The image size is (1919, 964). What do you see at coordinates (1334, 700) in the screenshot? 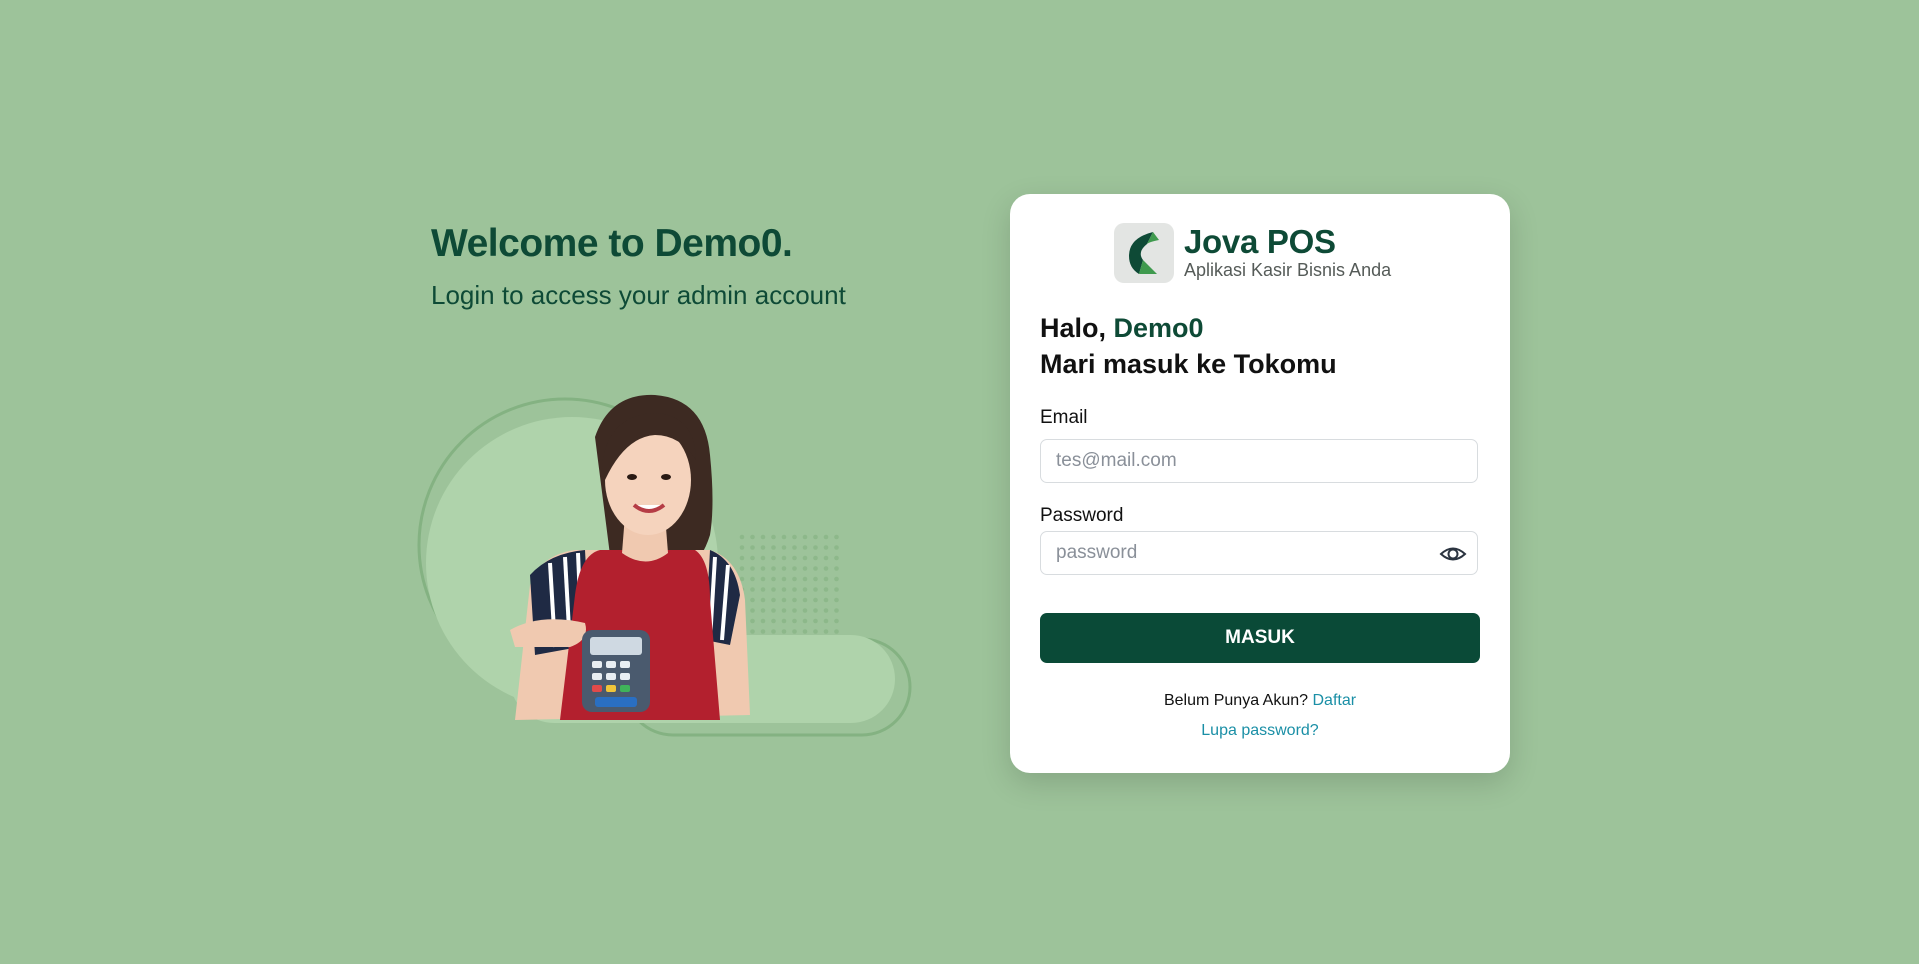
I see `signup-link: Daftar` at bounding box center [1334, 700].